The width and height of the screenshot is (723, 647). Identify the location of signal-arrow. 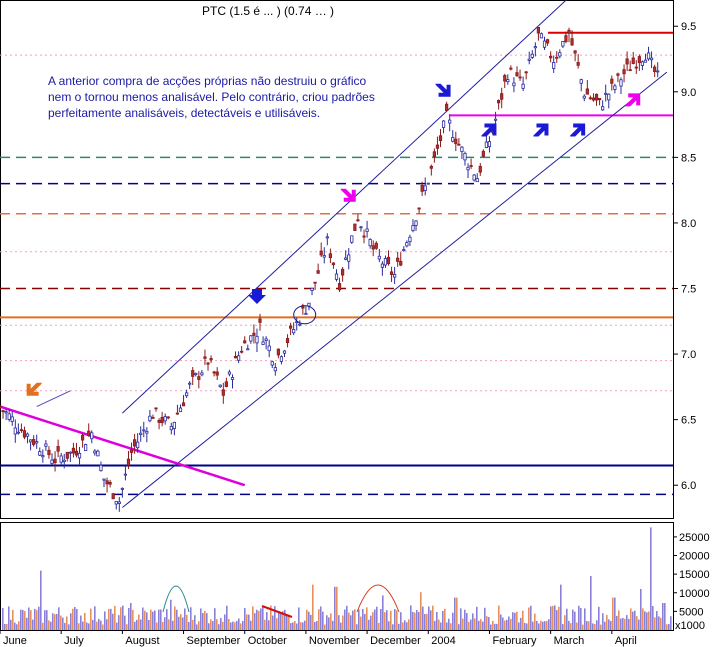
(34, 389).